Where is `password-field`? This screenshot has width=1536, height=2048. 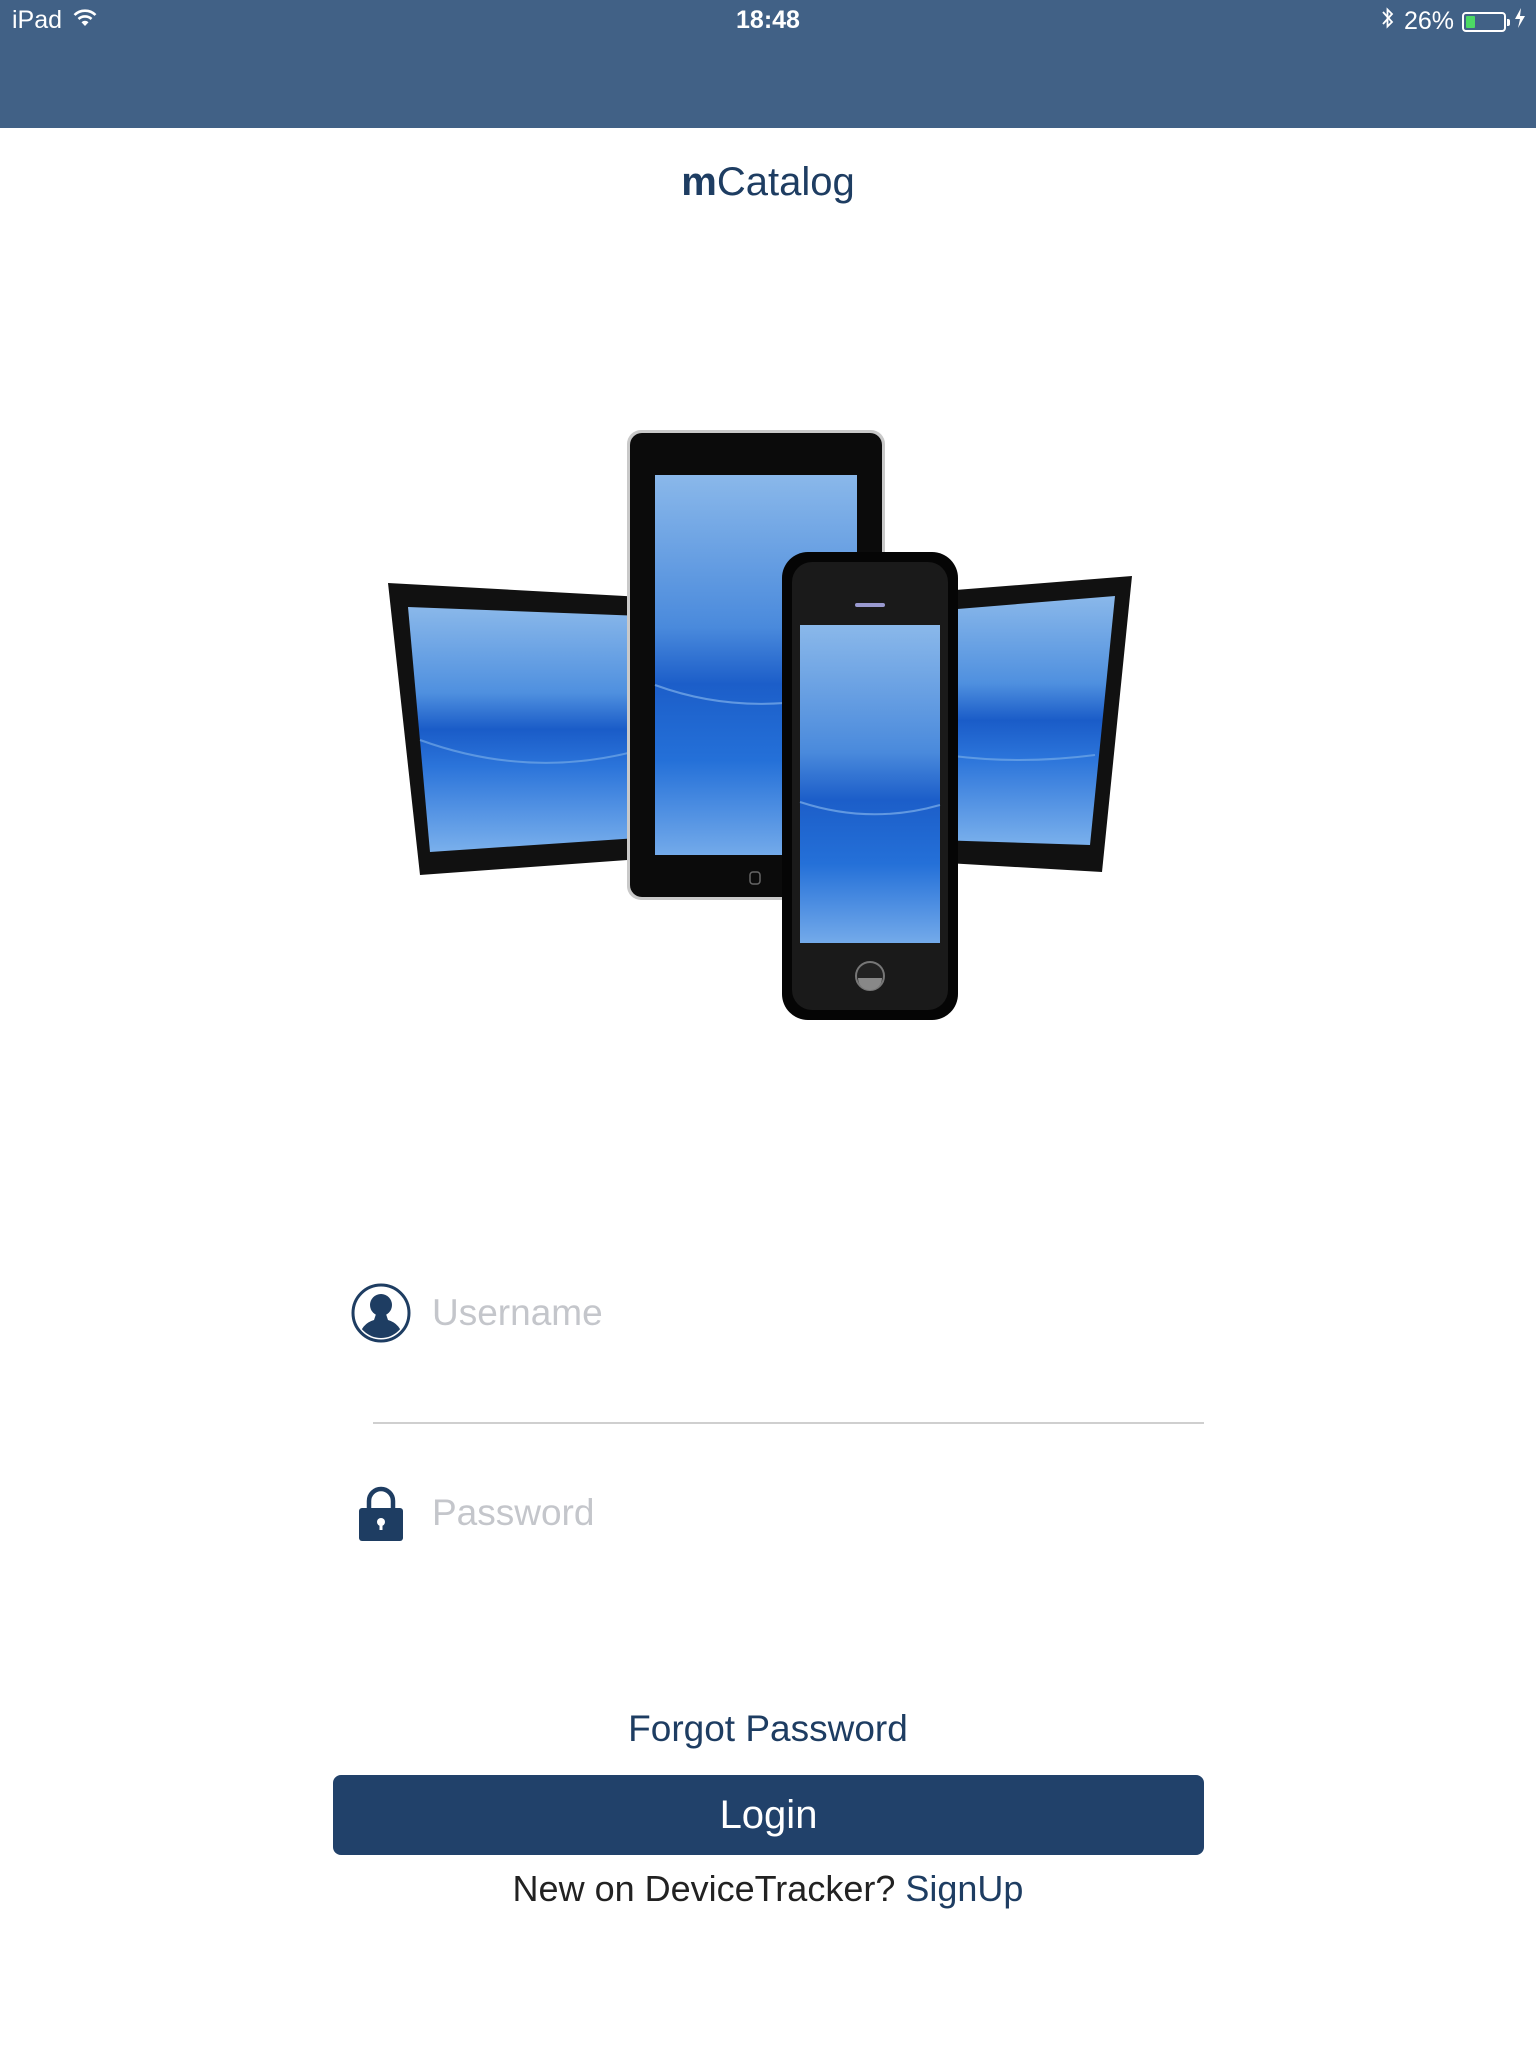
password-field is located at coordinates (780, 1513).